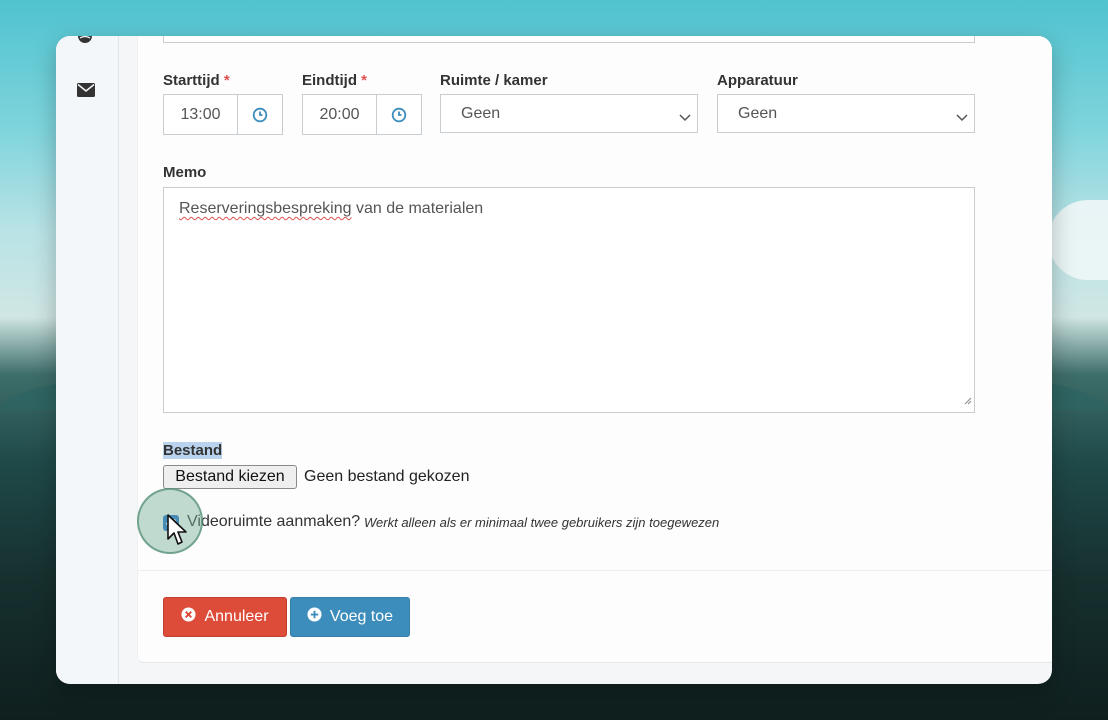  Describe the element at coordinates (757, 80) in the screenshot. I see `equipment-label: Apparatuur` at that location.